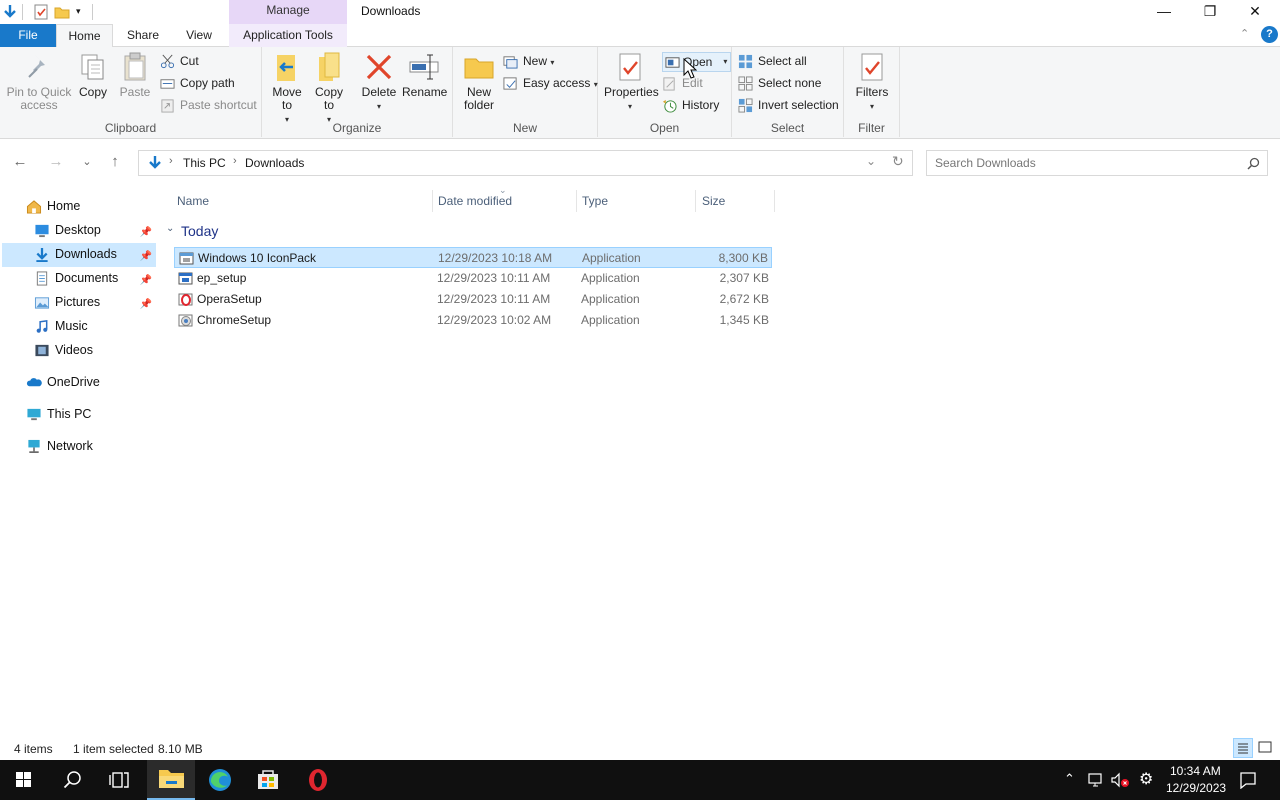 The height and width of the screenshot is (803, 1280). Describe the element at coordinates (257, 258) in the screenshot. I see `file-name: Windows 10 IconPack` at that location.